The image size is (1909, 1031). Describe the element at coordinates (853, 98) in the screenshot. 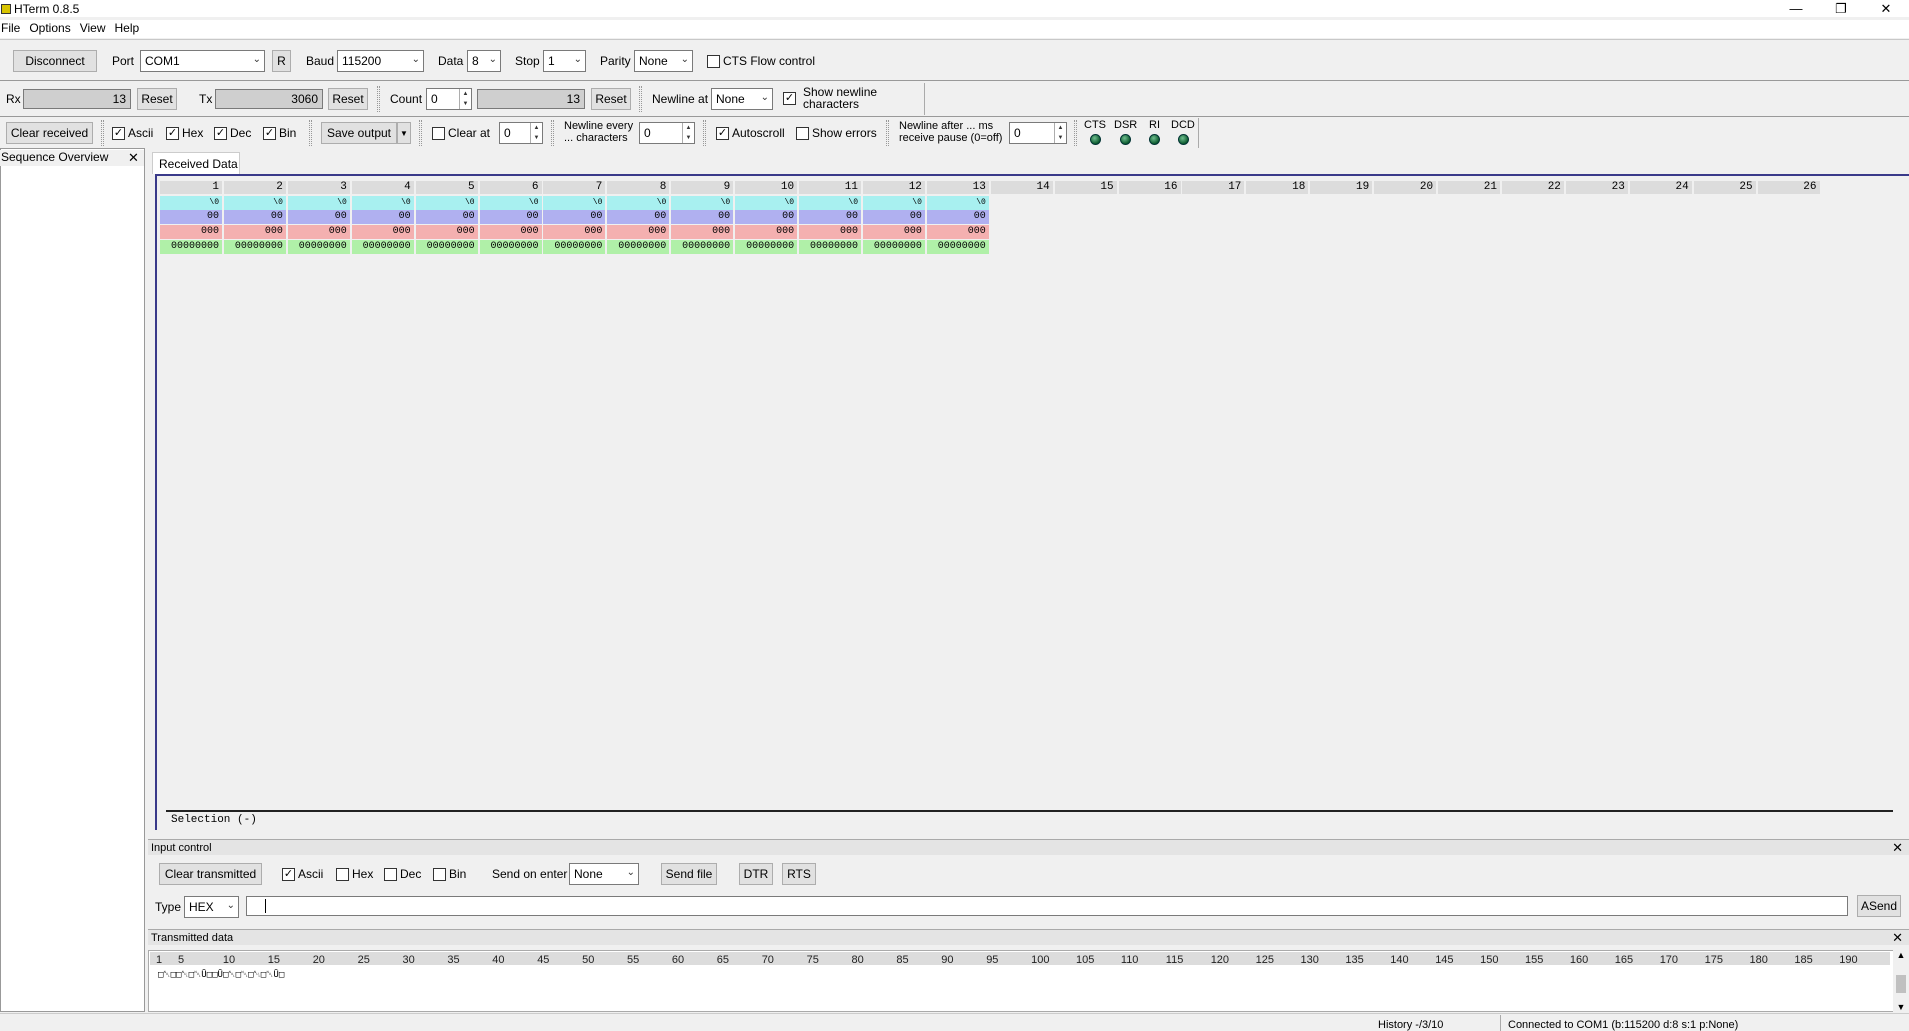

I see `show-newline-checkbox: ✓ Show newline characters` at that location.